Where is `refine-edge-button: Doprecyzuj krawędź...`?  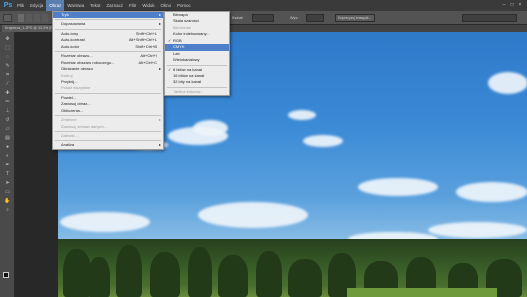
refine-edge-button: Doprecyzuj krawędź... is located at coordinates (355, 18).